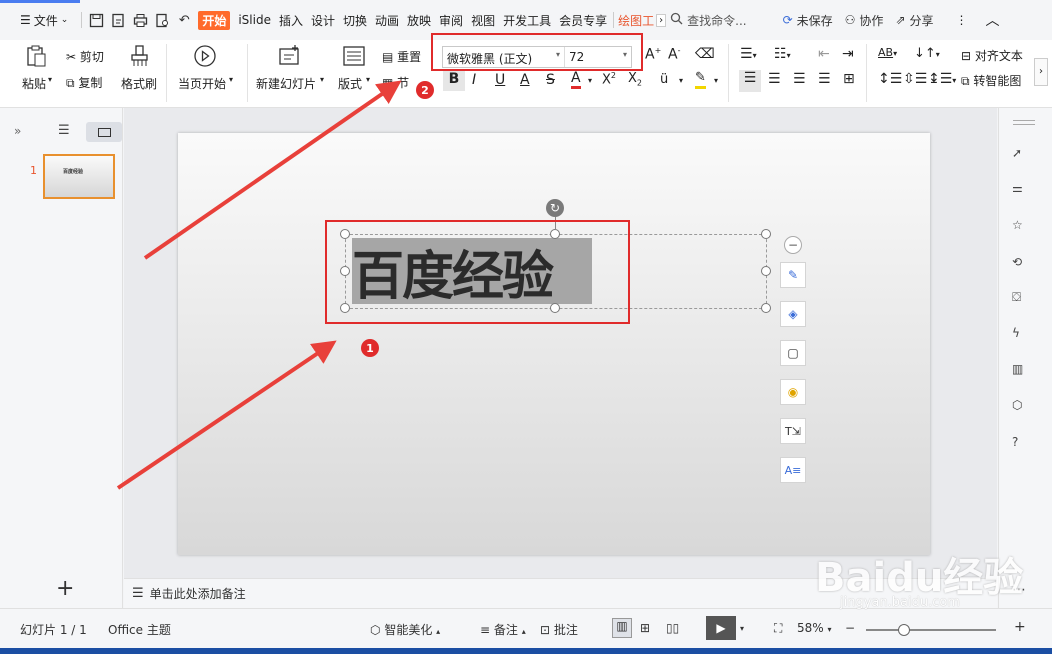 This screenshot has width=1052, height=654. Describe the element at coordinates (1021, 155) in the screenshot. I see `rocket-icon: ➚` at that location.